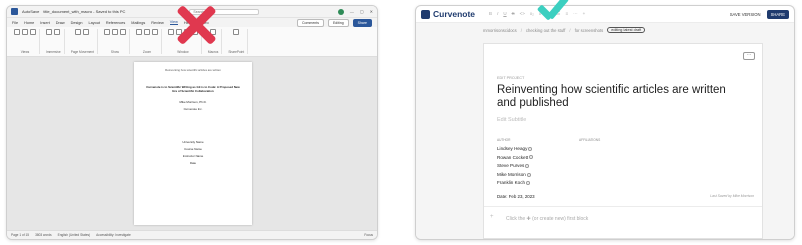  What do you see at coordinates (114, 52) in the screenshot?
I see `group-label: Show` at bounding box center [114, 52].